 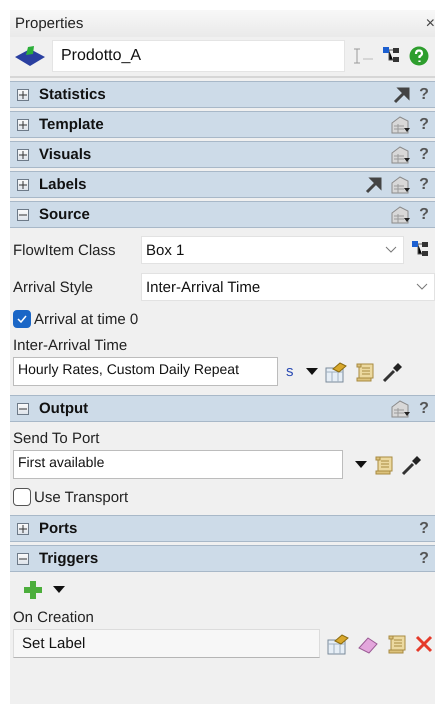 I want to click on section-header: Statistics ?, so click(x=222, y=94).